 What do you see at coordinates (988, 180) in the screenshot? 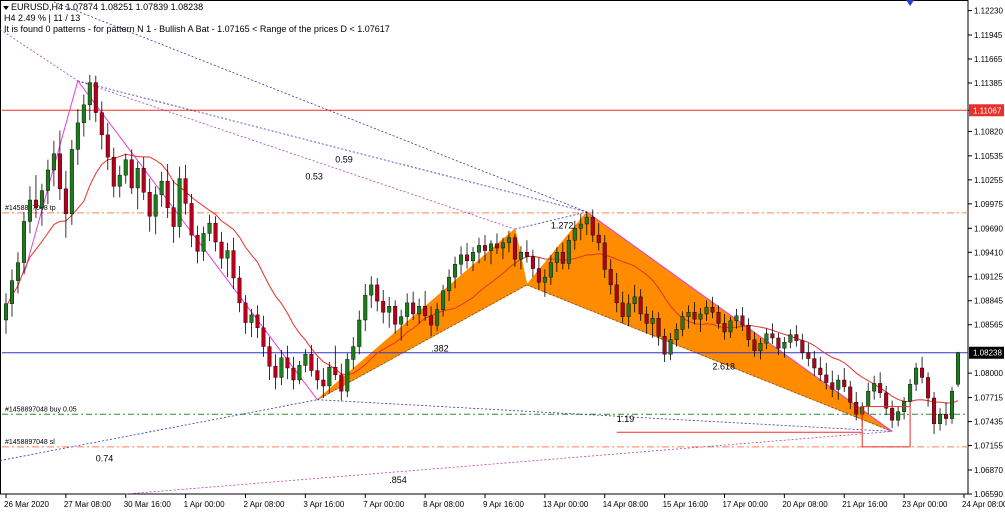
I see `price-tick-label: 1.10255` at bounding box center [988, 180].